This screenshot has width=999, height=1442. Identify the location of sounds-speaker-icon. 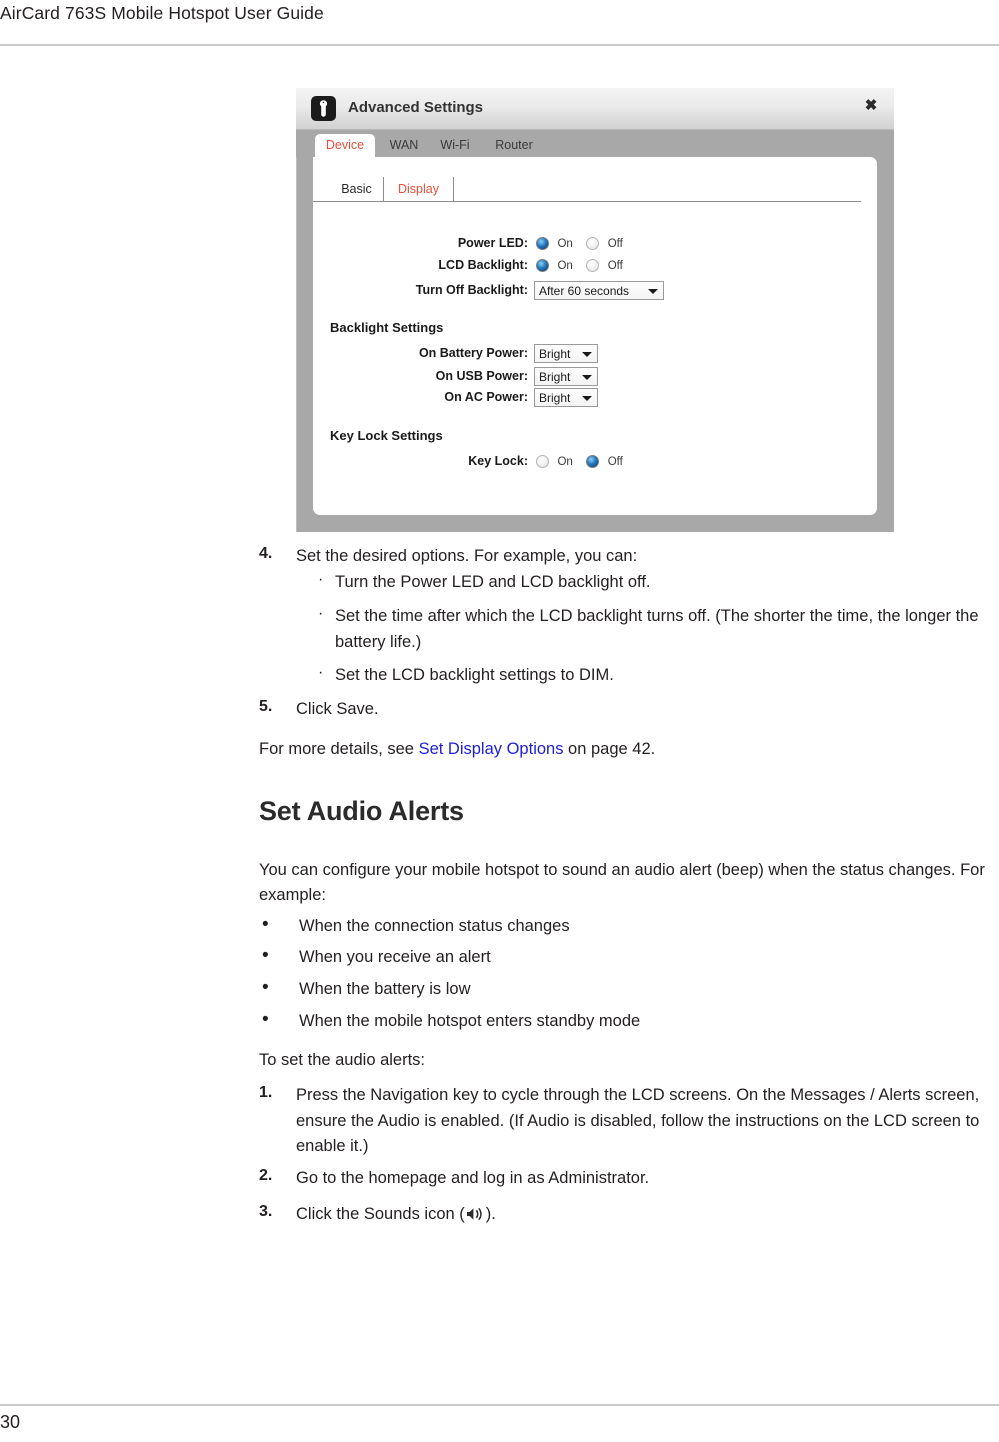
(475, 1218).